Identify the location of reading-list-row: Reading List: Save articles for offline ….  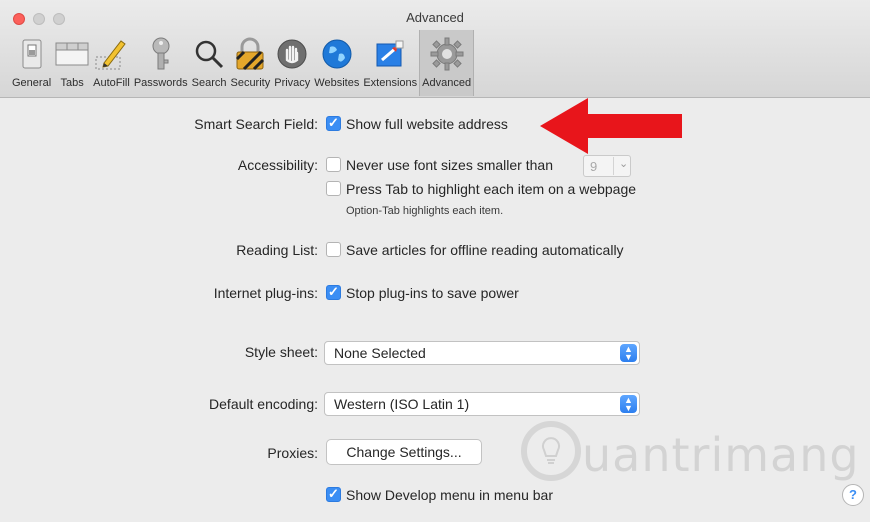
(435, 251).